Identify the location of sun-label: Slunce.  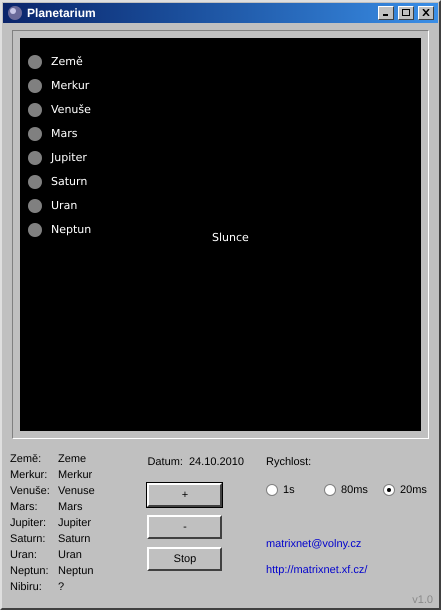
(230, 238).